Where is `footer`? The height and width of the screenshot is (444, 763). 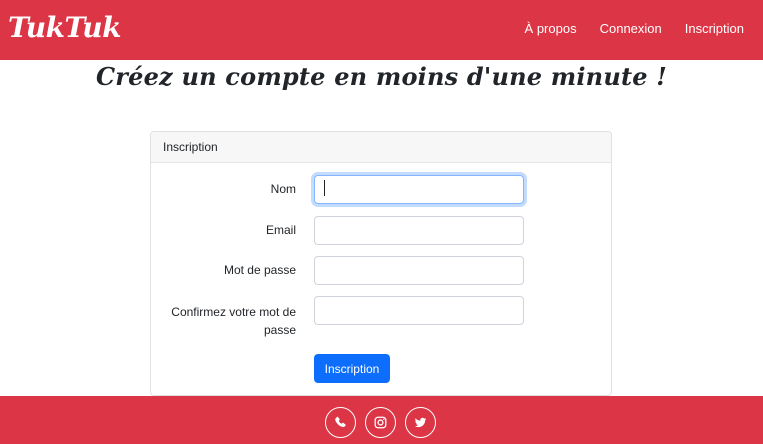
footer is located at coordinates (381, 420).